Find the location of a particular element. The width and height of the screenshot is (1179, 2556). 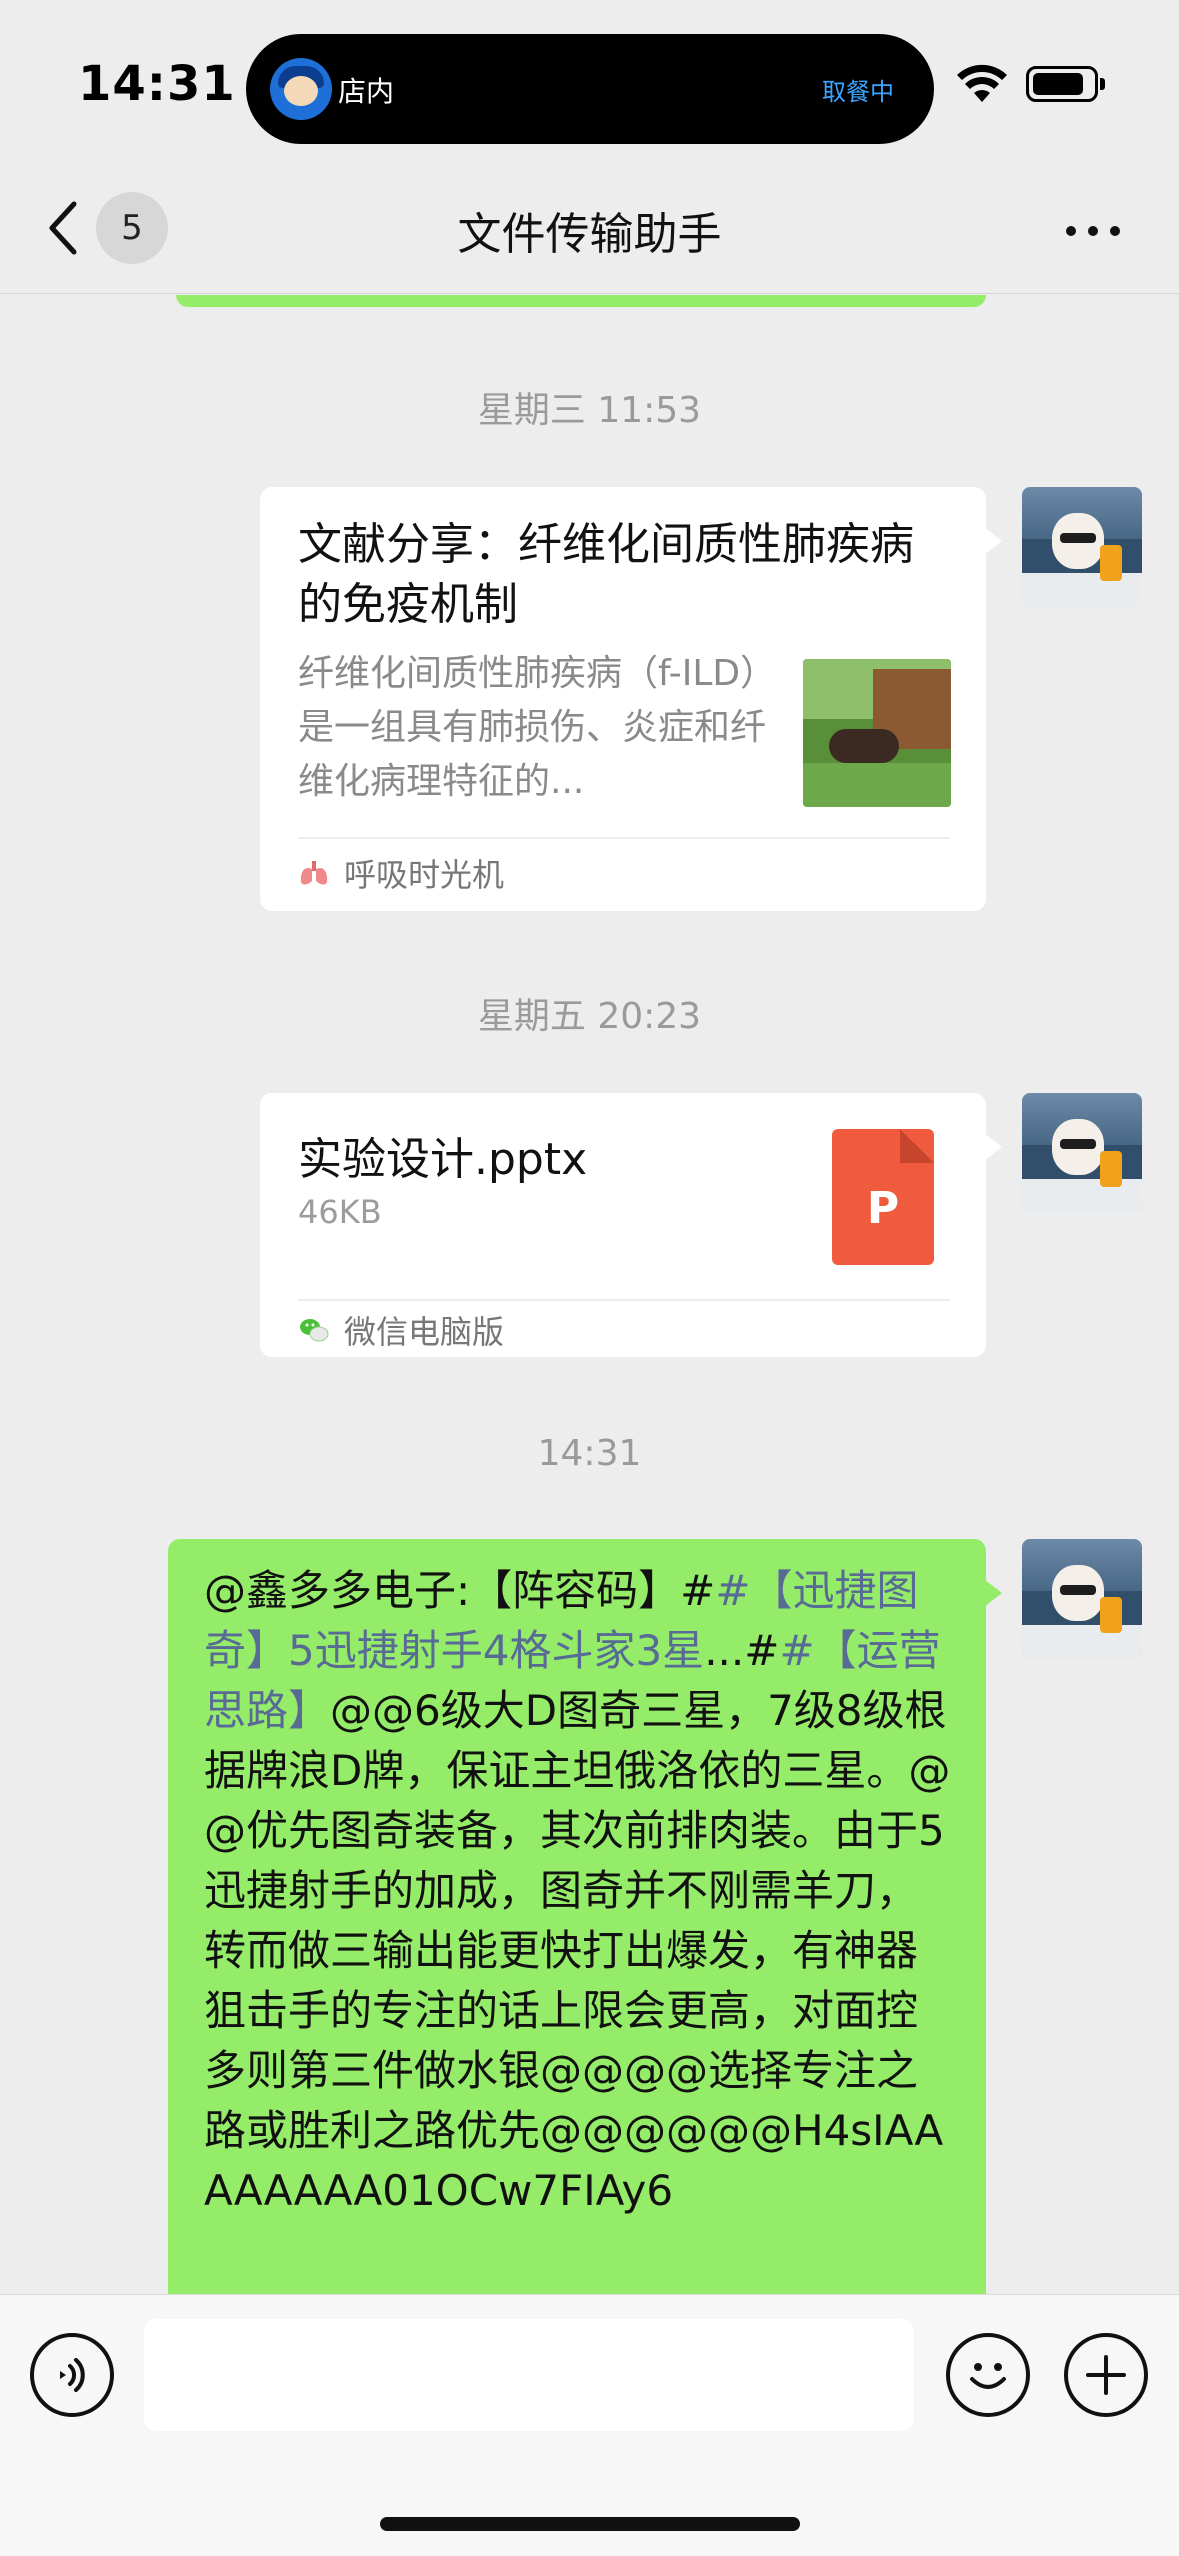

status-time: 14:31 is located at coordinates (157, 84).